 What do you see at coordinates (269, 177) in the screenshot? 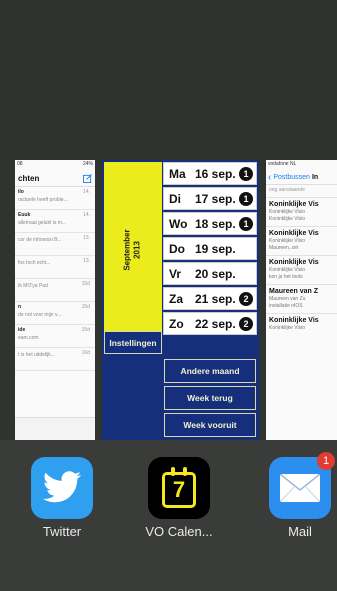
I see `chevron-left-icon: ‹` at bounding box center [269, 177].